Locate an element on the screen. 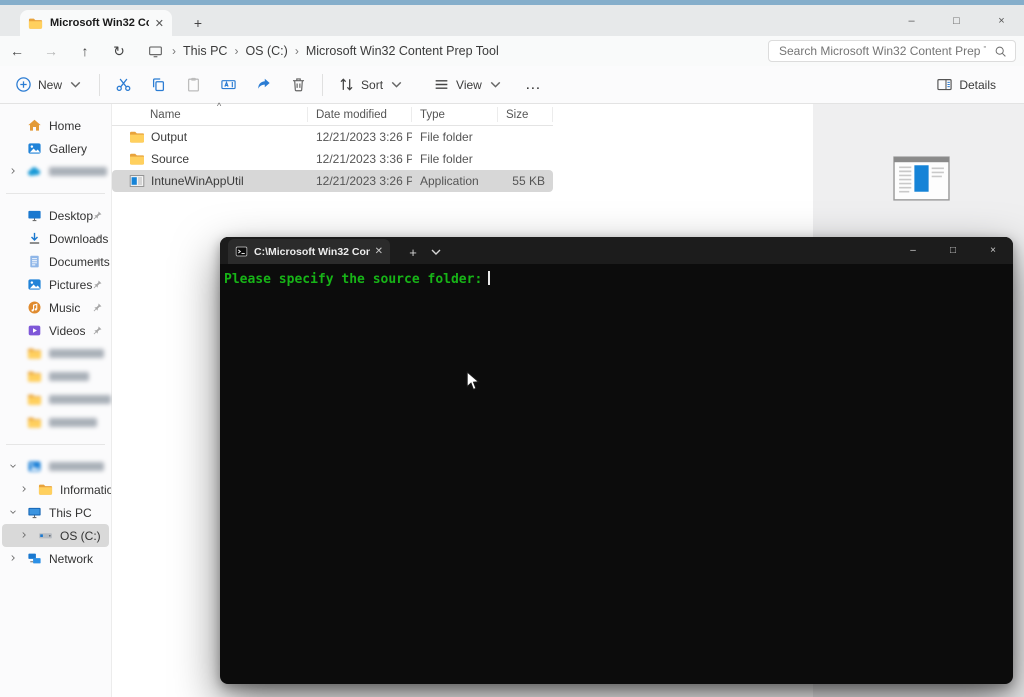  search-icon is located at coordinates (1000, 51).